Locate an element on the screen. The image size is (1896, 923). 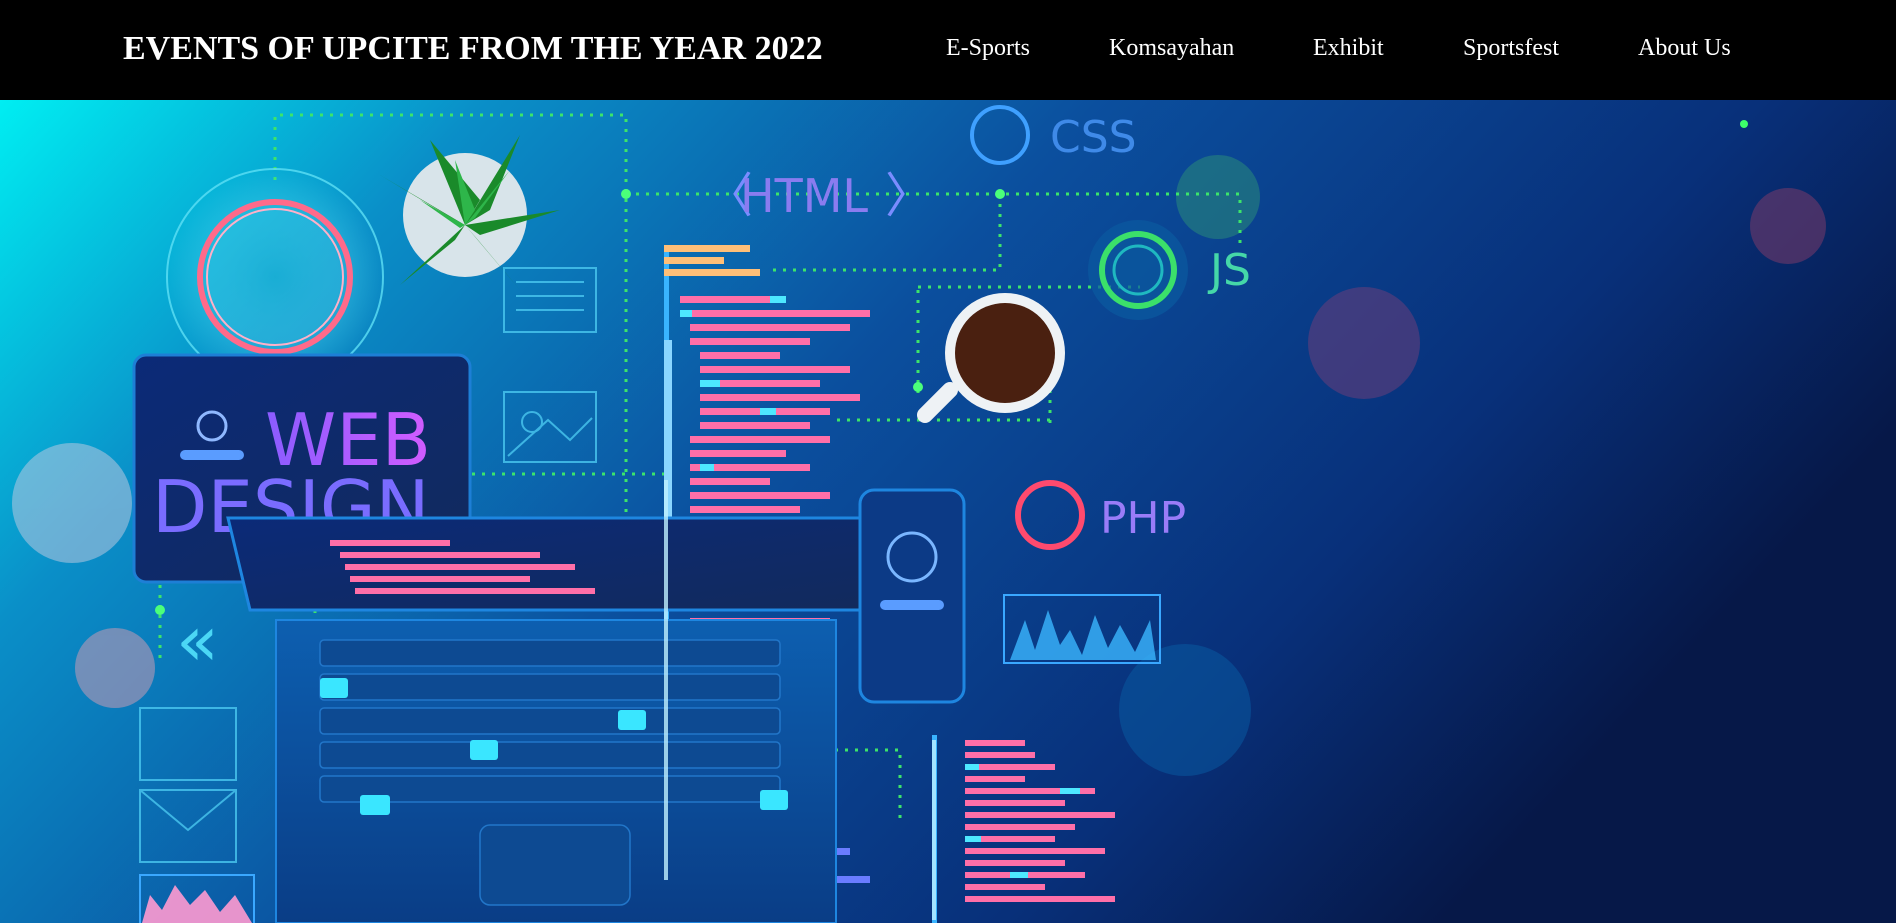
nav-link-sportsfest: Sportsfest is located at coordinates (1511, 48).